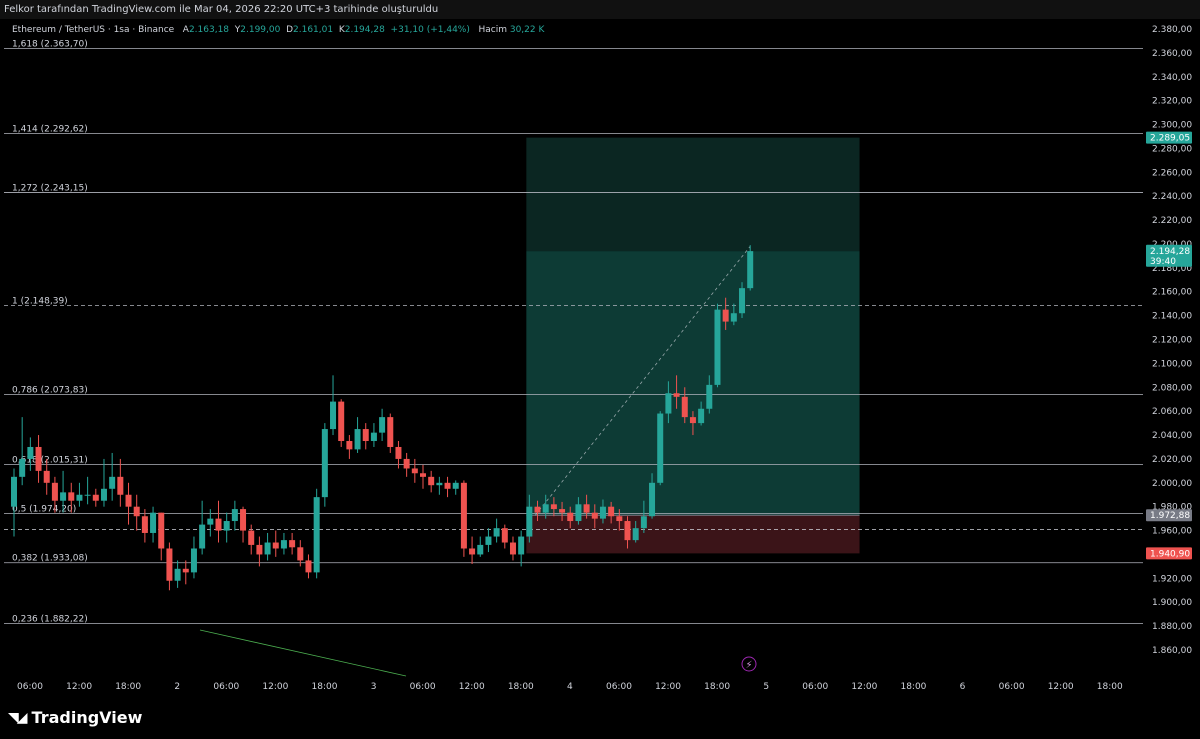 The image size is (1200, 739). I want to click on y-axis-tick-label: 2.360,00, so click(1172, 54).